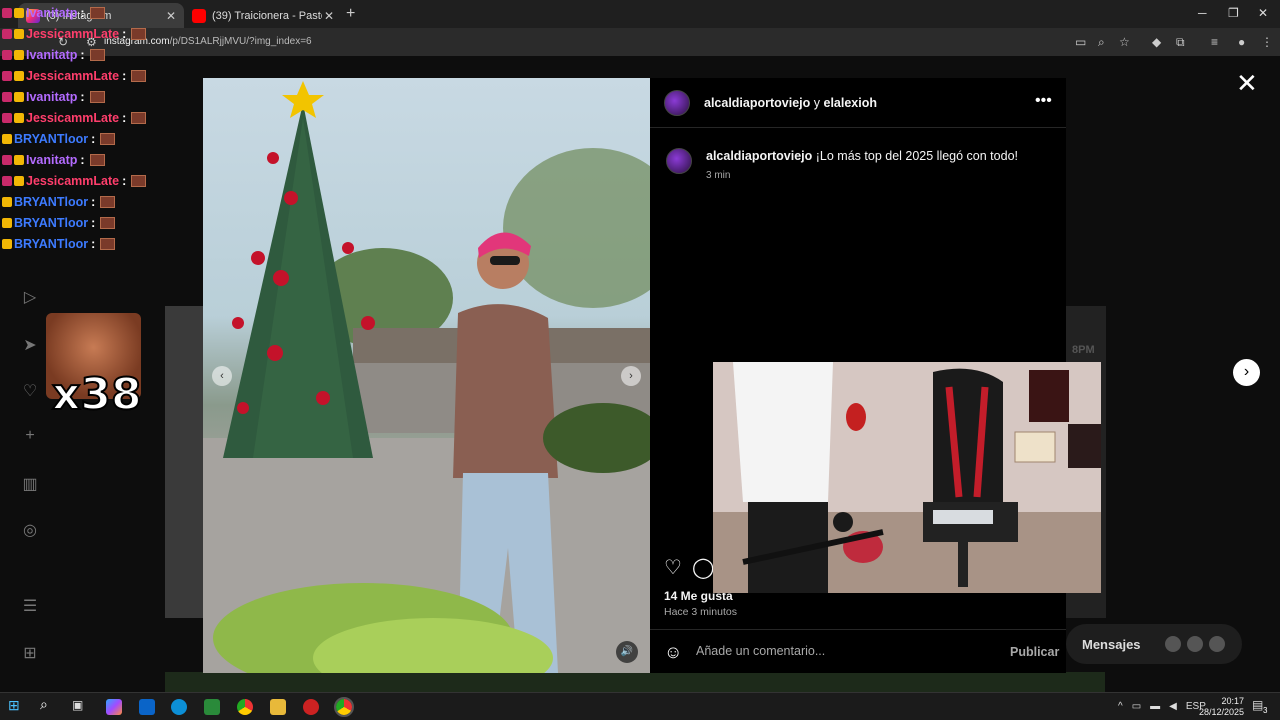 The height and width of the screenshot is (720, 1280). I want to click on bookmark-star-icon: ☆, so click(1124, 42).